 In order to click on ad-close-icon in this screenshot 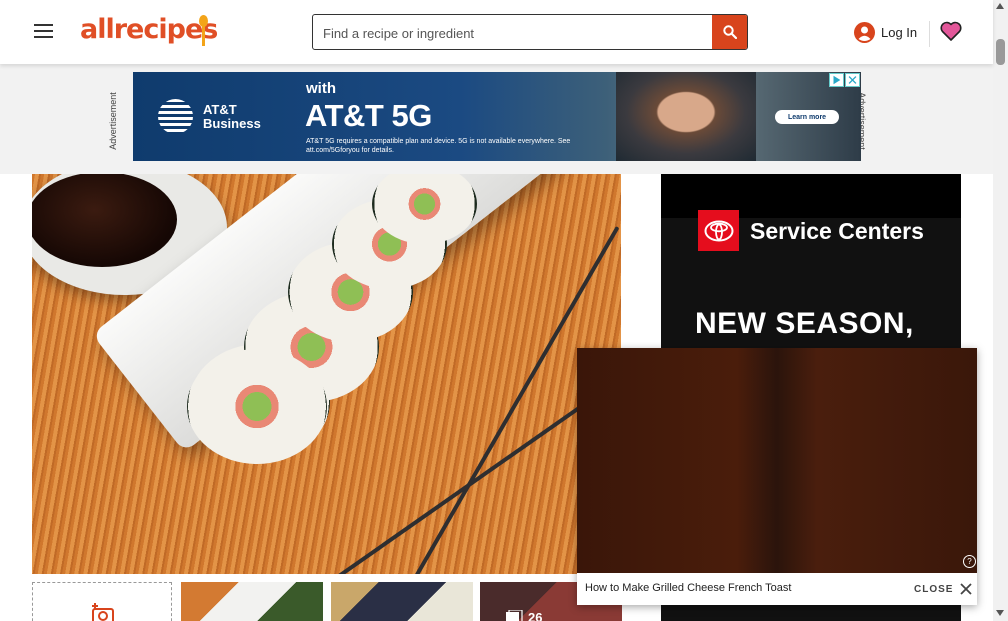, I will do `click(852, 80)`.